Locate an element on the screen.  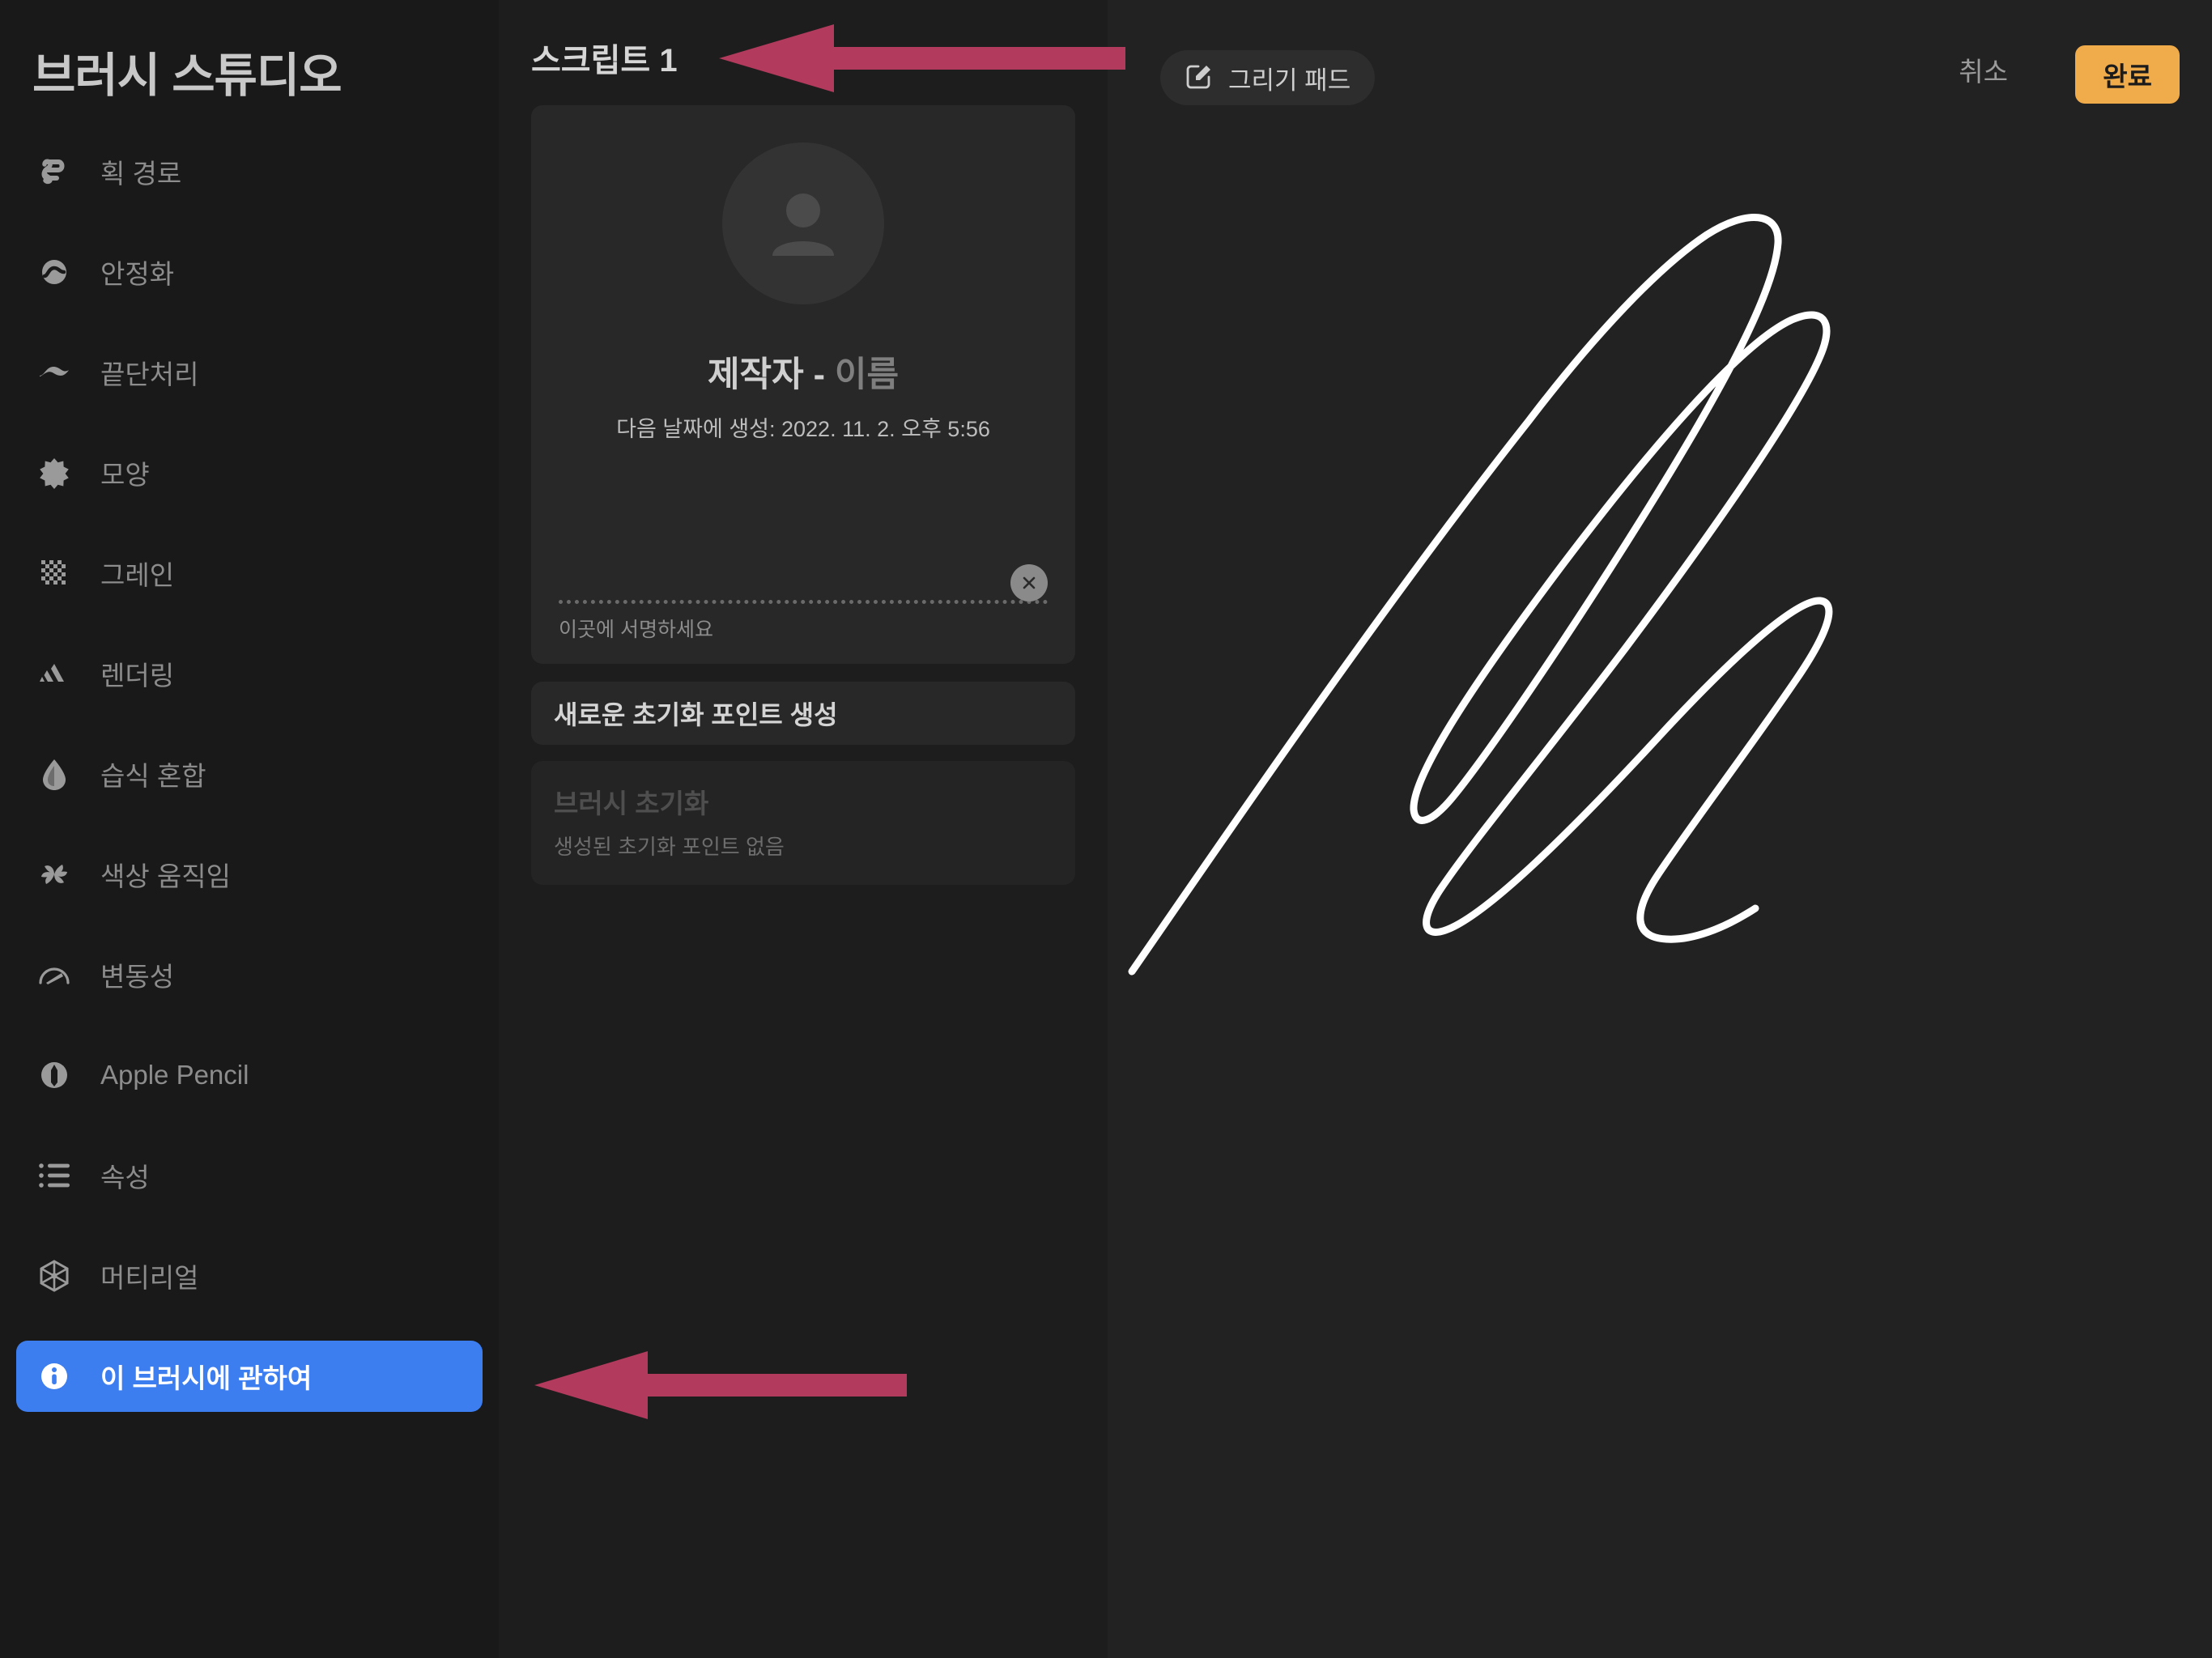
material-icon is located at coordinates (55, 1276).